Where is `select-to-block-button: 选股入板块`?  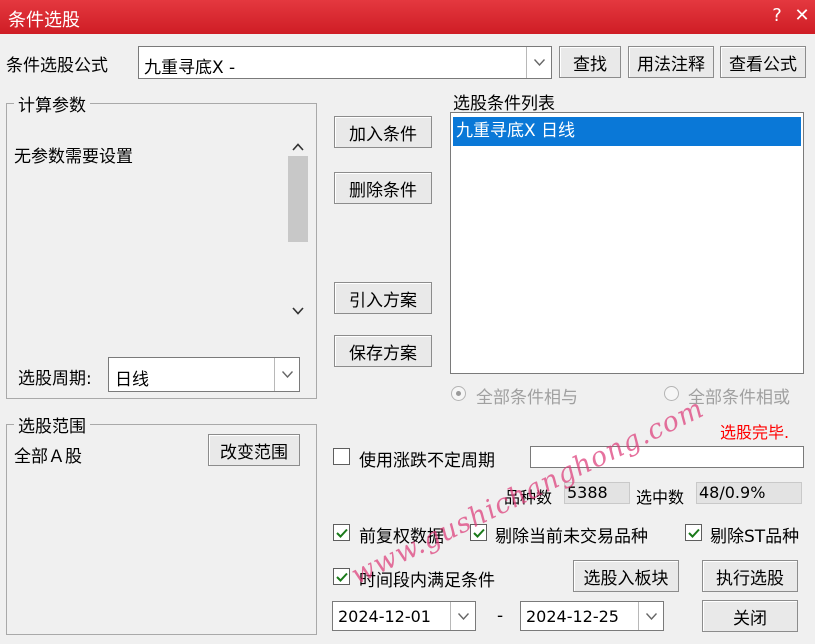
select-to-block-button: 选股入板块 is located at coordinates (626, 576).